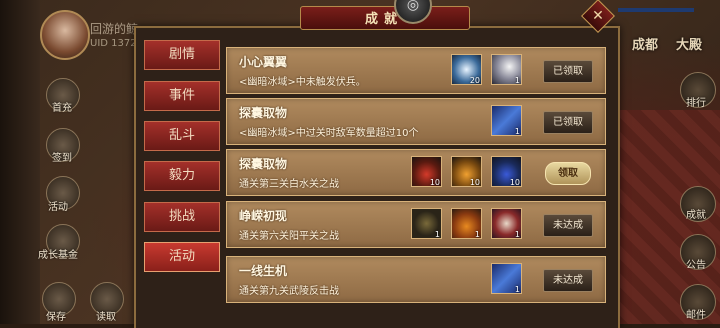  Describe the element at coordinates (56, 317) in the screenshot. I see `save-label: 保存` at that location.